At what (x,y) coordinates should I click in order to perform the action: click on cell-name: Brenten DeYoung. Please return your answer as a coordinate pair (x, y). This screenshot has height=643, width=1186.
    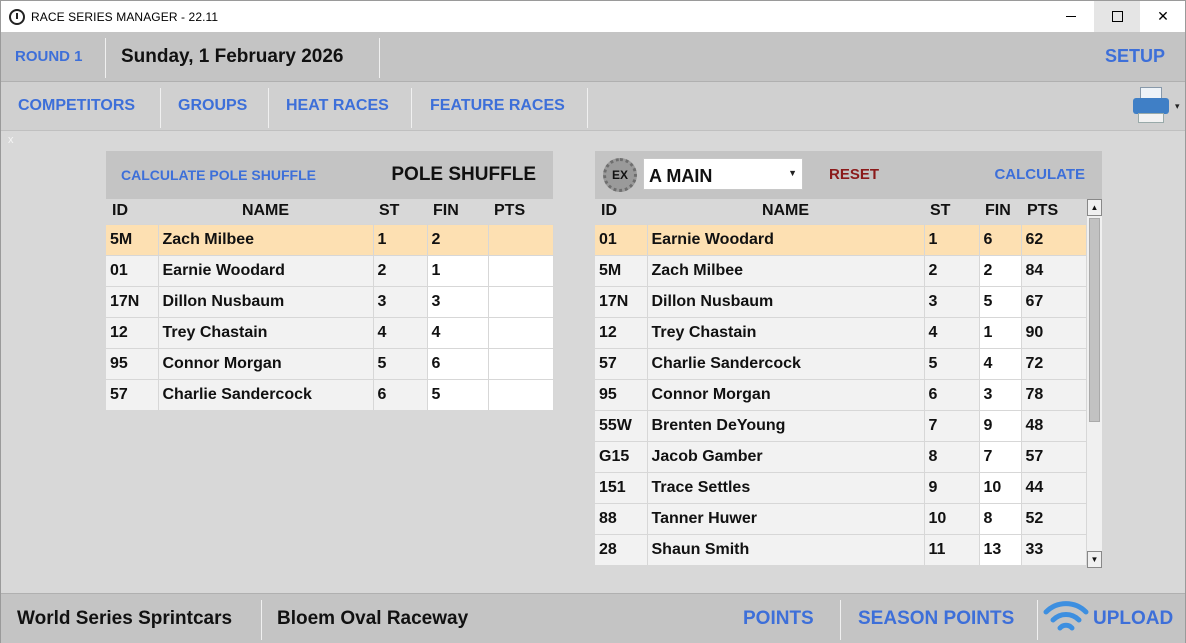
    Looking at the image, I should click on (786, 425).